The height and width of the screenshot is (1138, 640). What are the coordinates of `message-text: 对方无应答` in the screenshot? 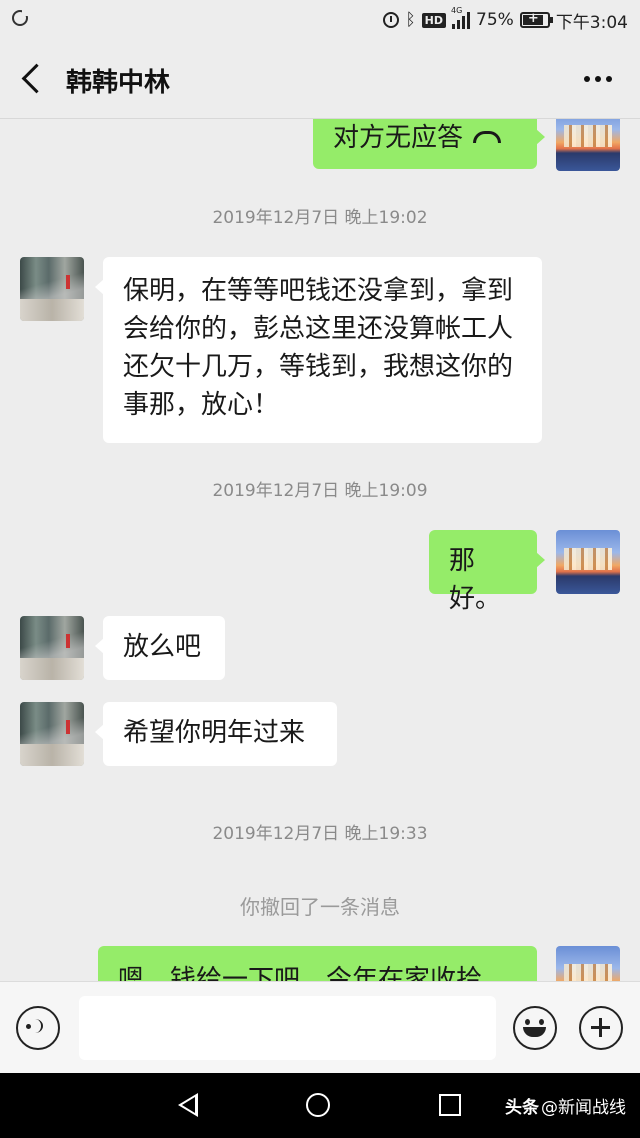 It's located at (398, 138).